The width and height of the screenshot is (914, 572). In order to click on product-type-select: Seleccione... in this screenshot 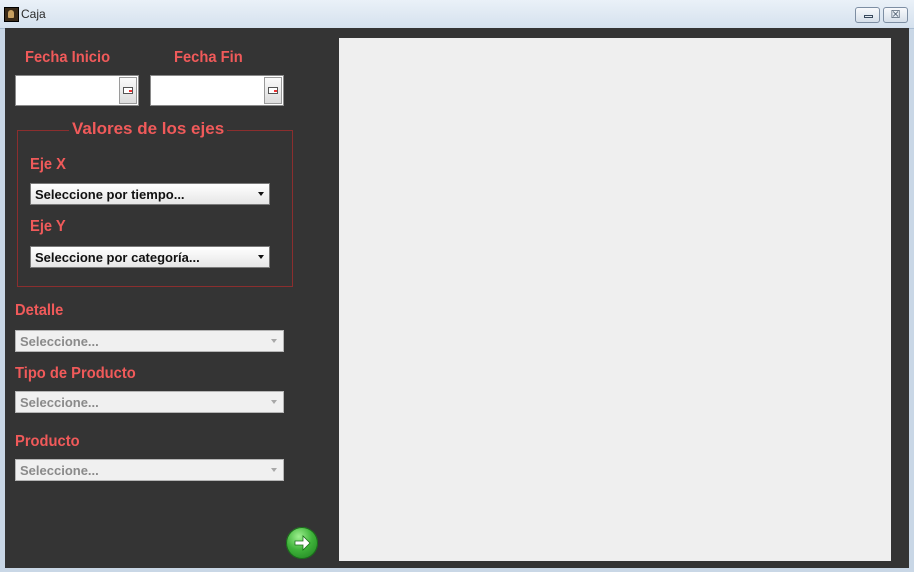, I will do `click(149, 402)`.